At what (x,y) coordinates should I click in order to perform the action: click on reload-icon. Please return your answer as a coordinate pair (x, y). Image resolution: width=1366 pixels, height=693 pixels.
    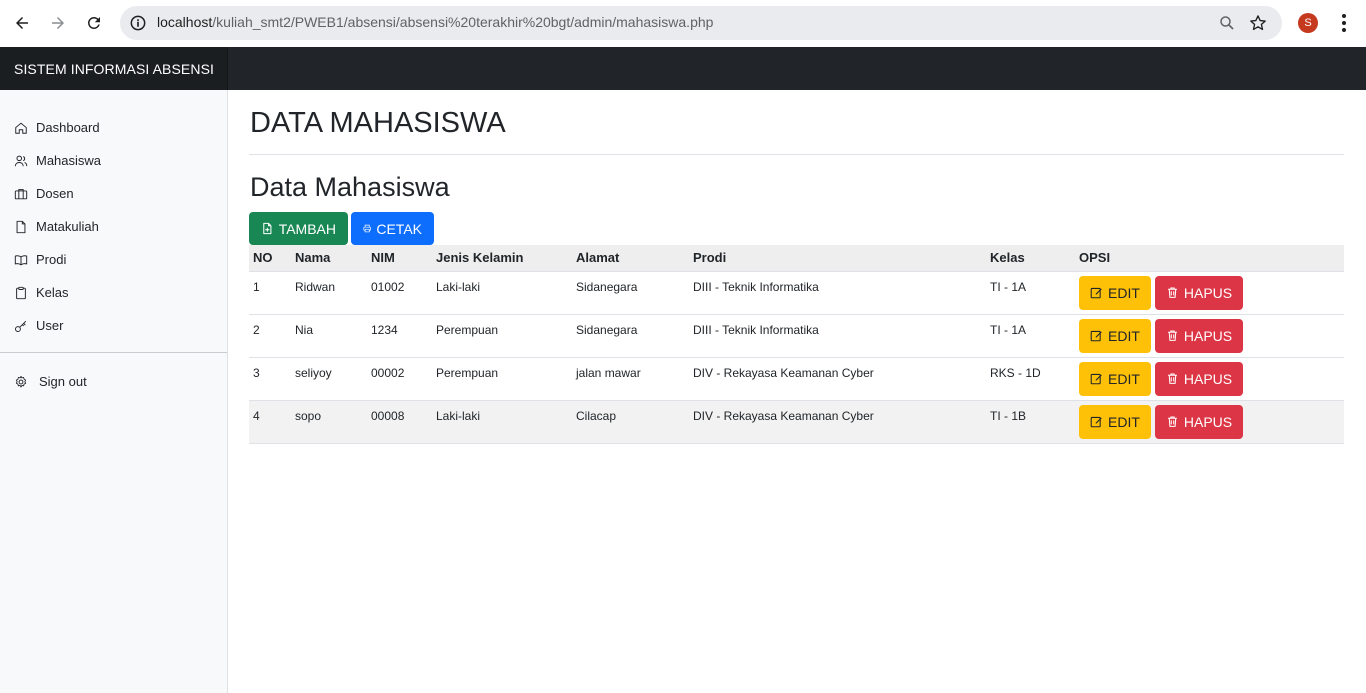
    Looking at the image, I should click on (93, 22).